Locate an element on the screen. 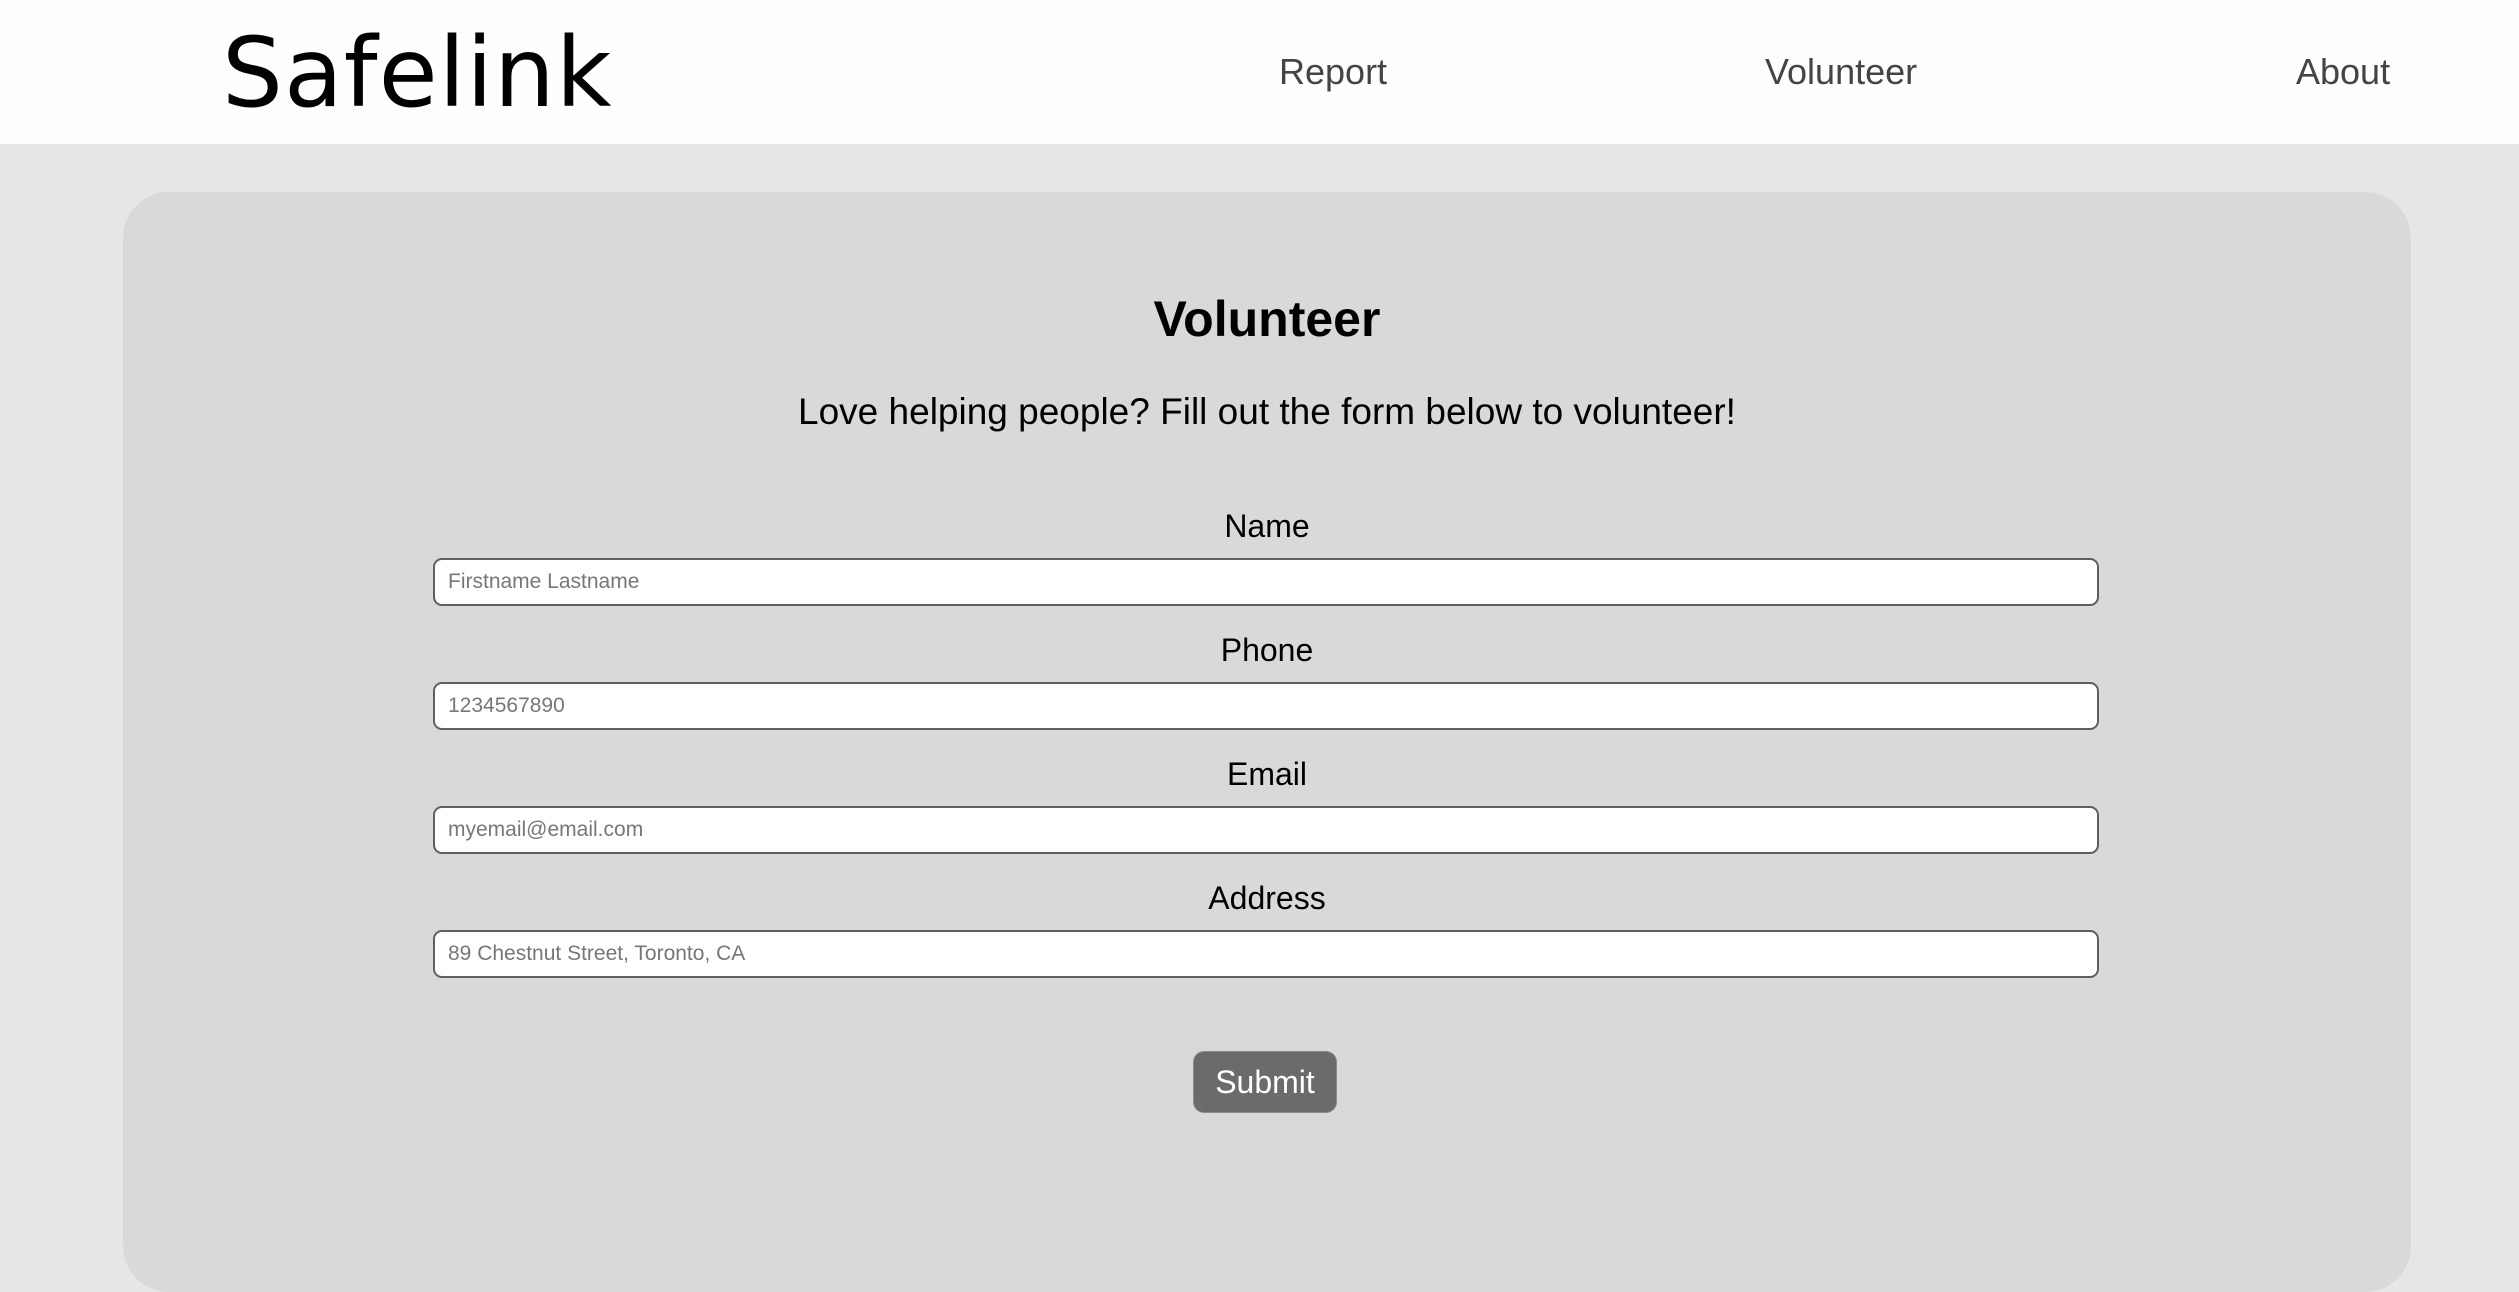 The height and width of the screenshot is (1292, 2519). page-title: Volunteer is located at coordinates (1267, 319).